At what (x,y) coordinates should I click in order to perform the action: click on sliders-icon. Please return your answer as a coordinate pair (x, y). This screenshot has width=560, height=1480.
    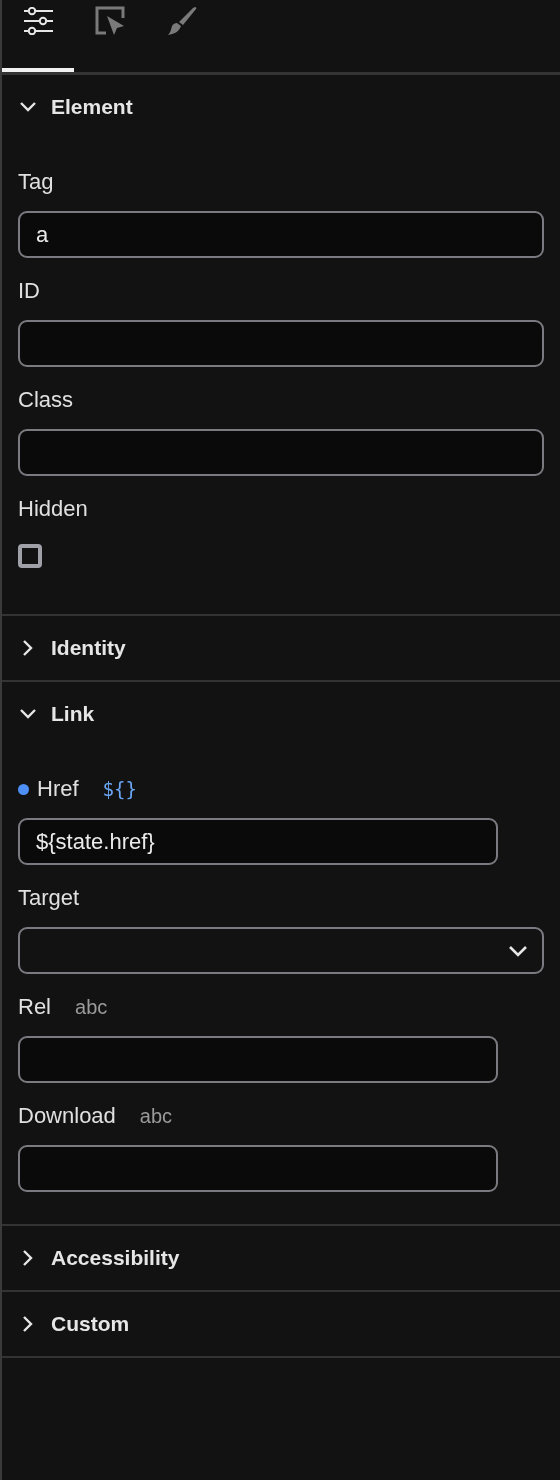
    Looking at the image, I should click on (38, 21).